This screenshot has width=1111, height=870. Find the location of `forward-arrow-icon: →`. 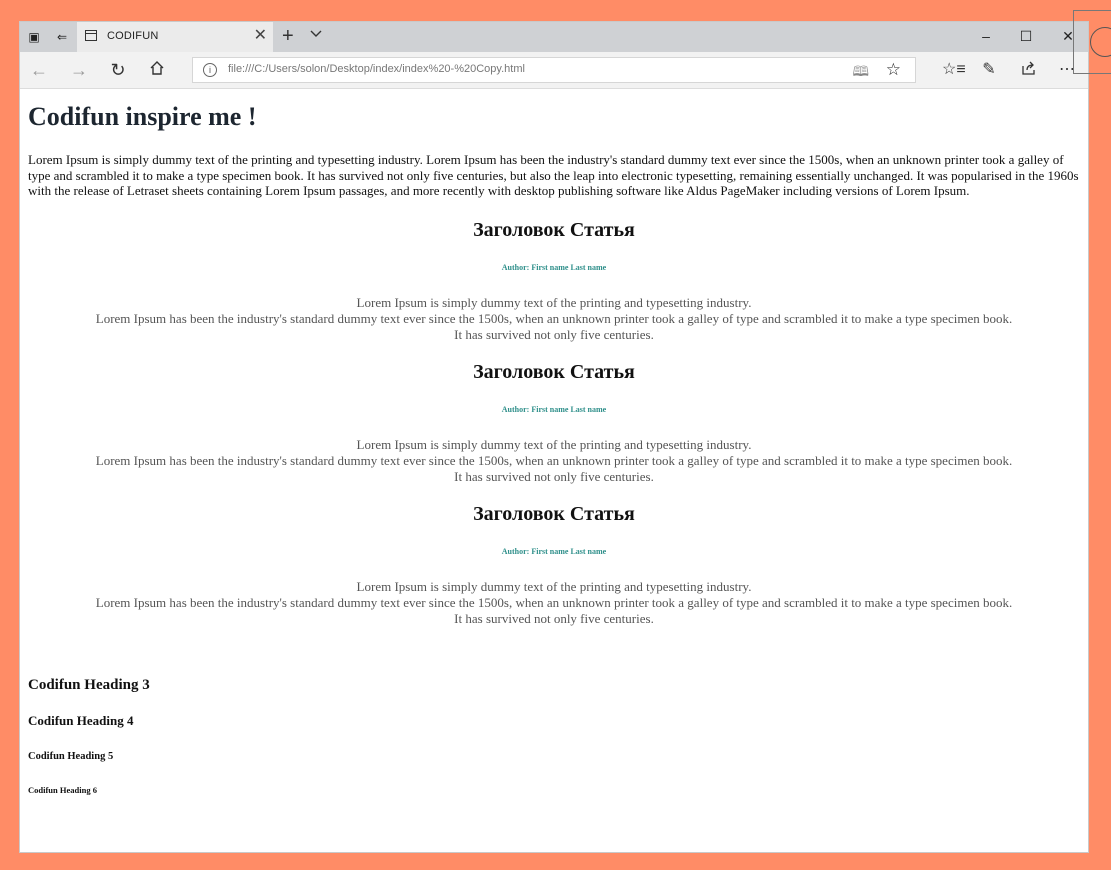

forward-arrow-icon: → is located at coordinates (79, 70).